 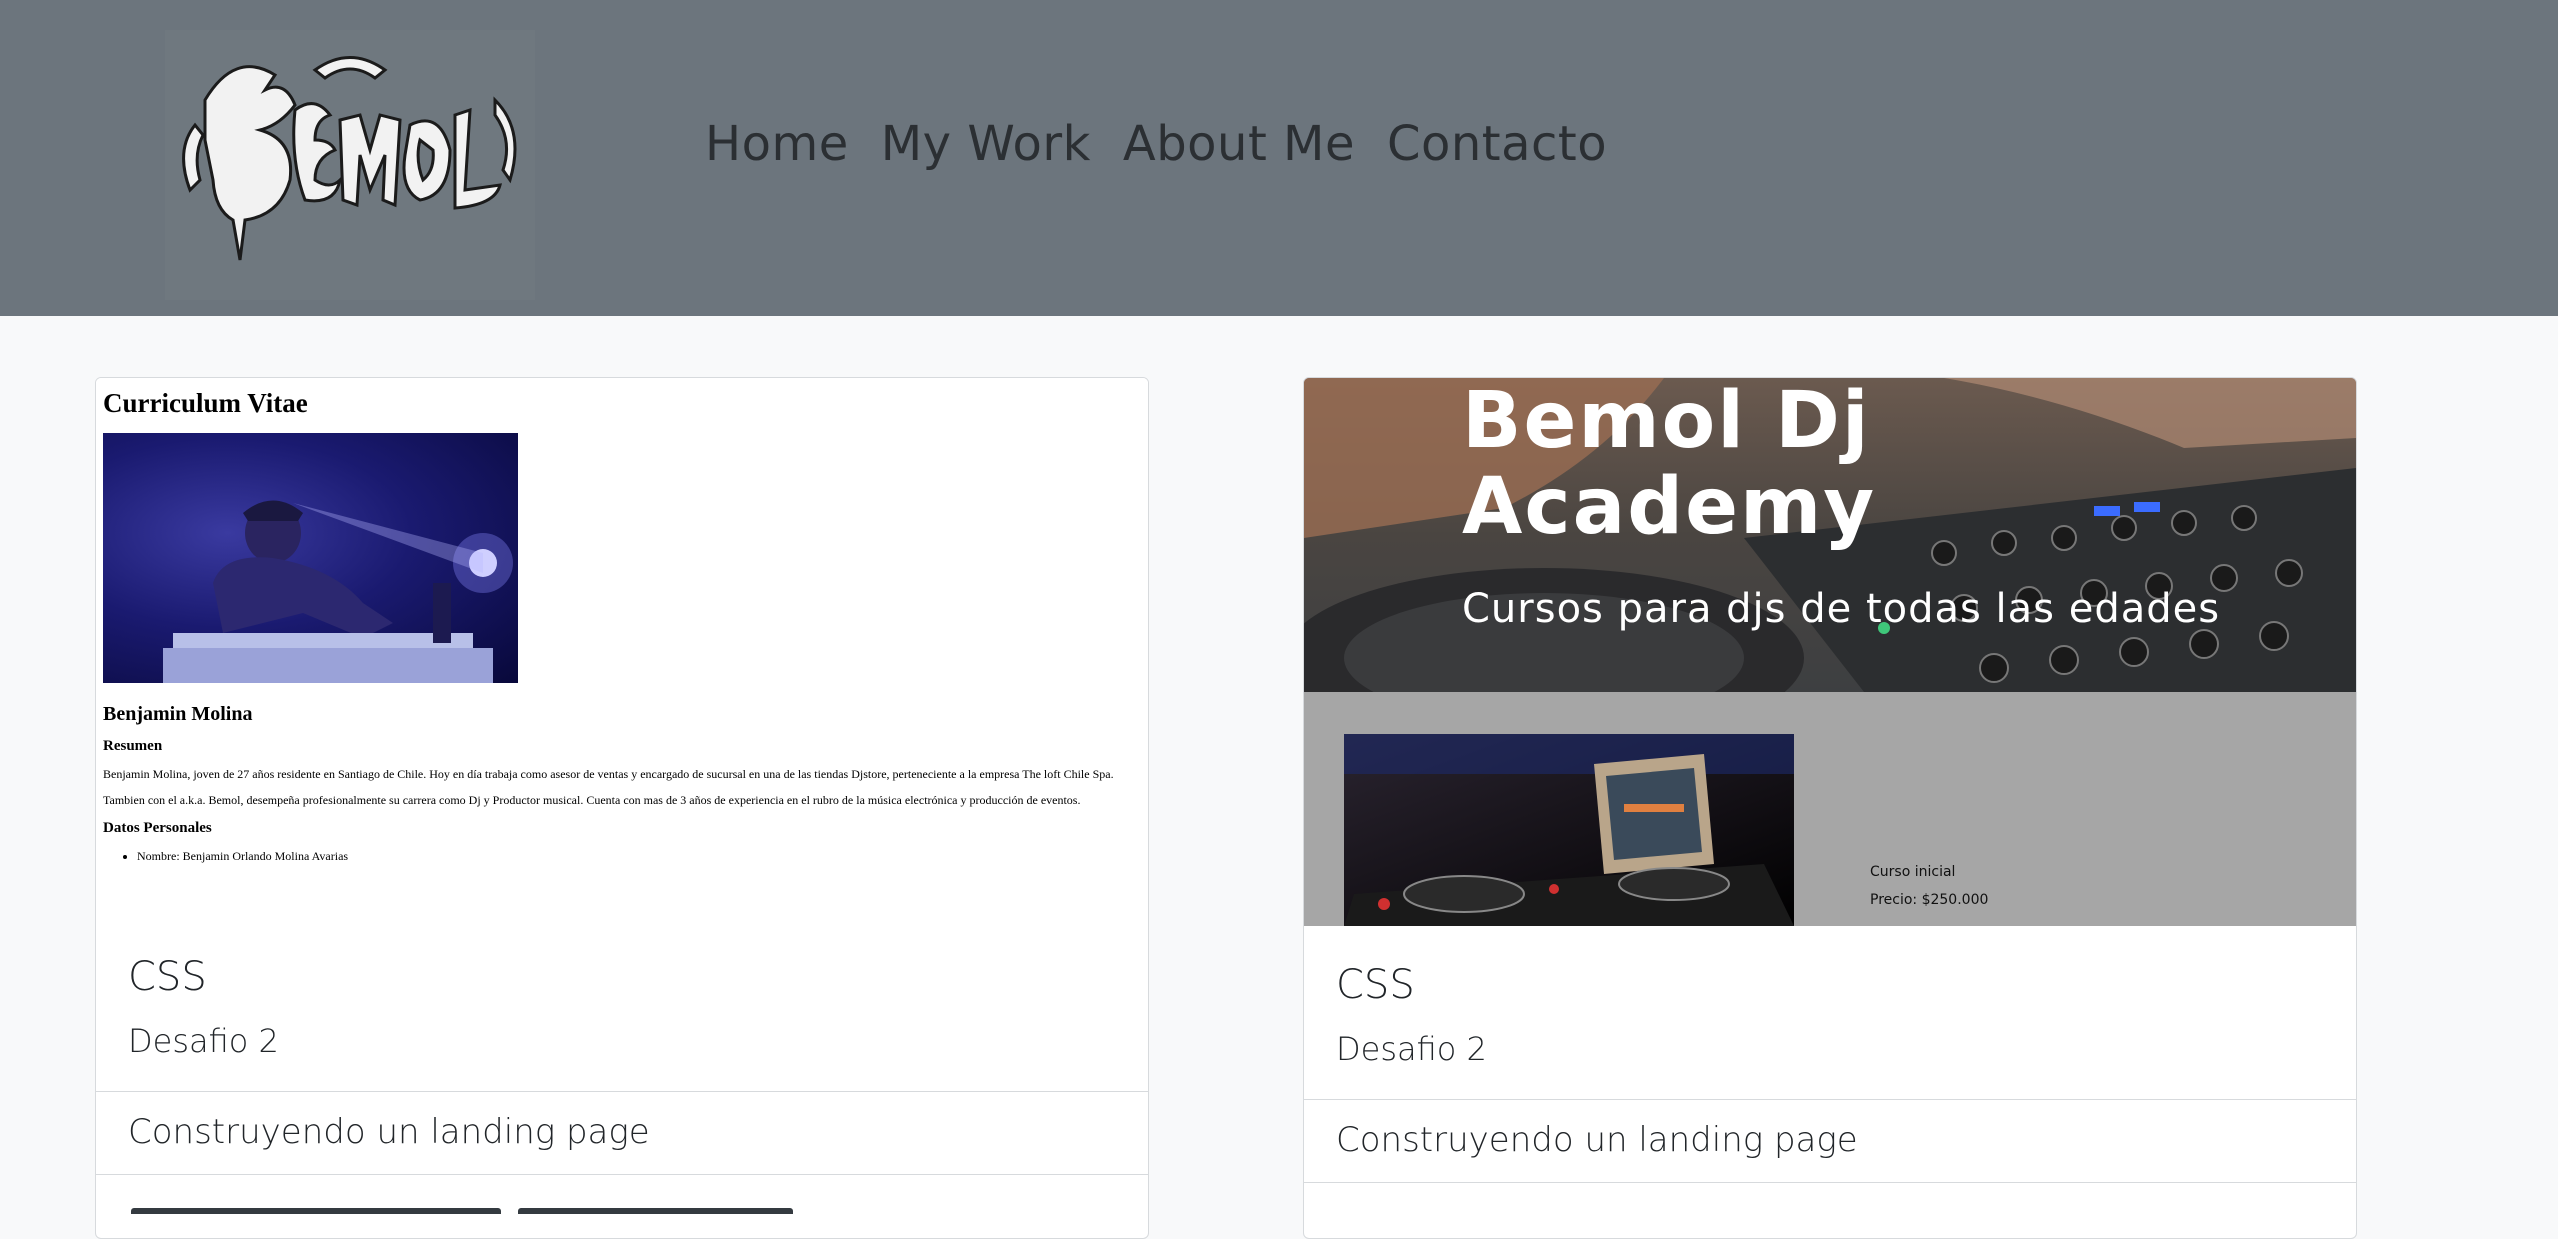 I want to click on nav-link-about-me: About Me, so click(x=1239, y=144).